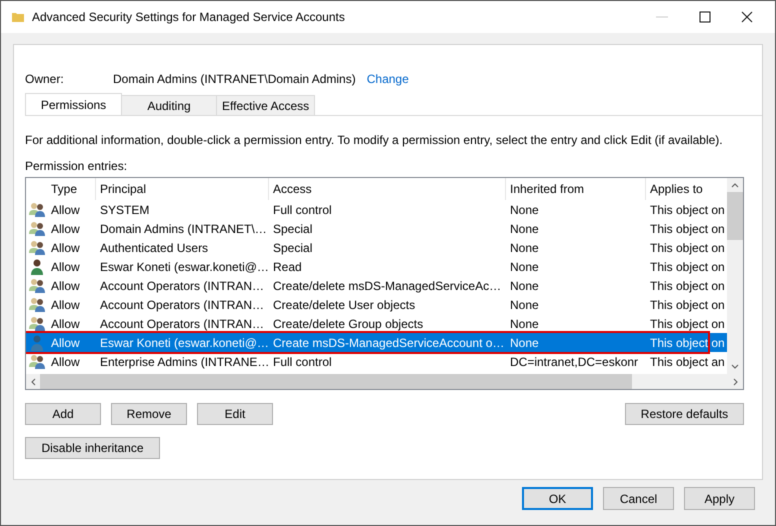 Image resolution: width=776 pixels, height=526 pixels. Describe the element at coordinates (182, 189) in the screenshot. I see `column-header: Principal` at that location.